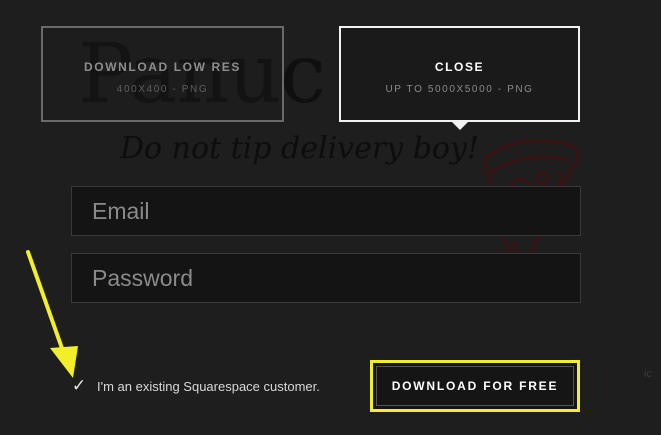  What do you see at coordinates (648, 374) in the screenshot?
I see `background-edge-text: ic` at bounding box center [648, 374].